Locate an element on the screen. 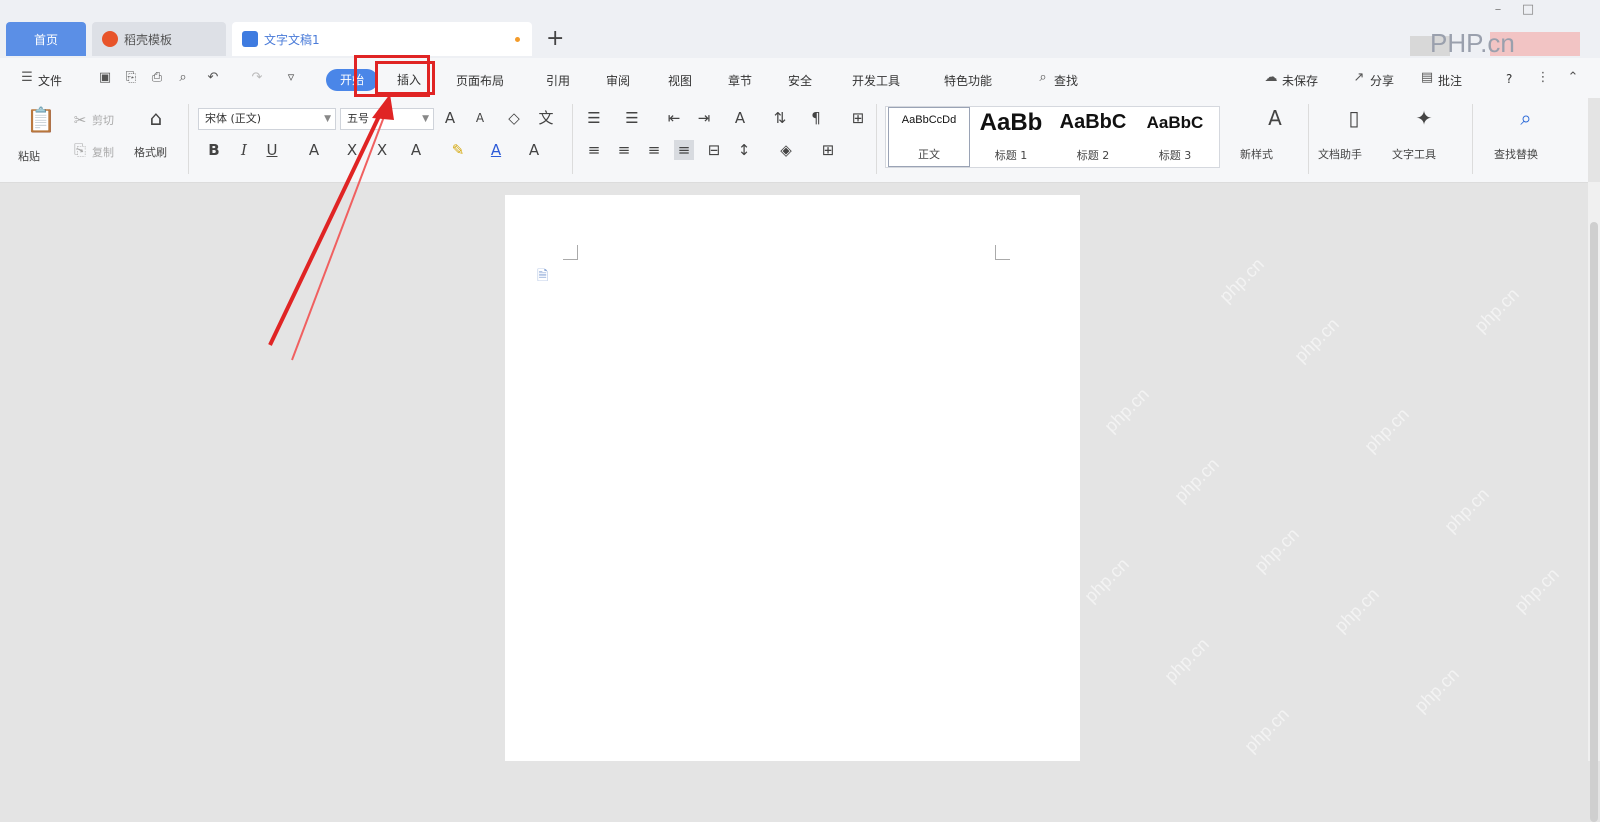  undo-icon: ↶ is located at coordinates (213, 78).